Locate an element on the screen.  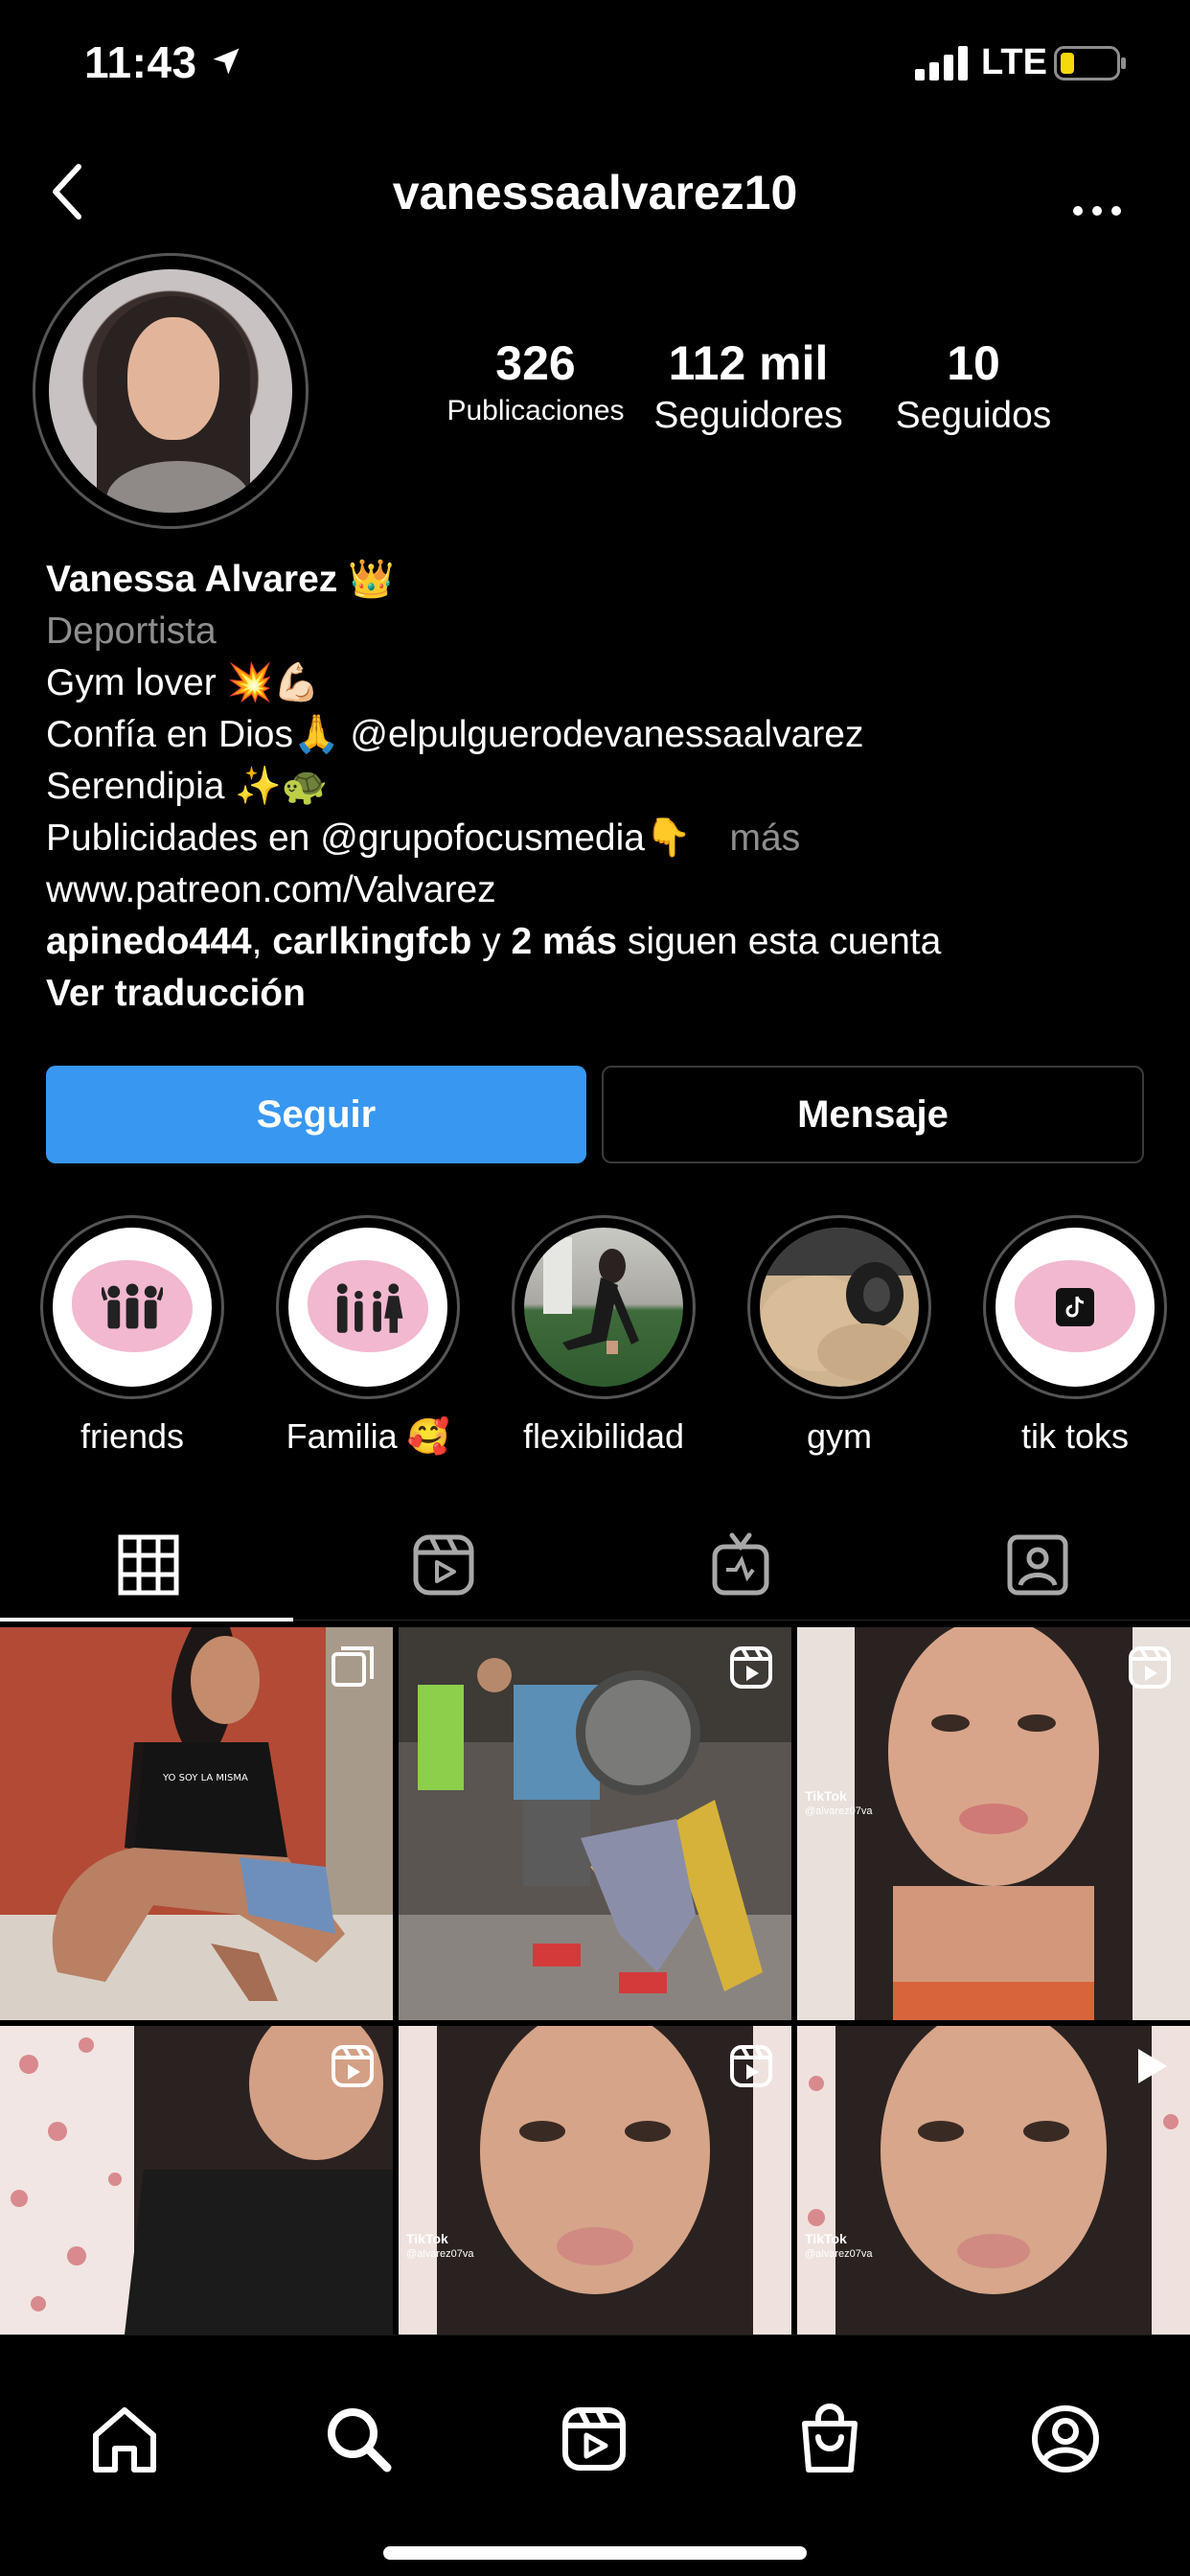
display-name: Vanessa Alvarez 👑 is located at coordinates (221, 579).